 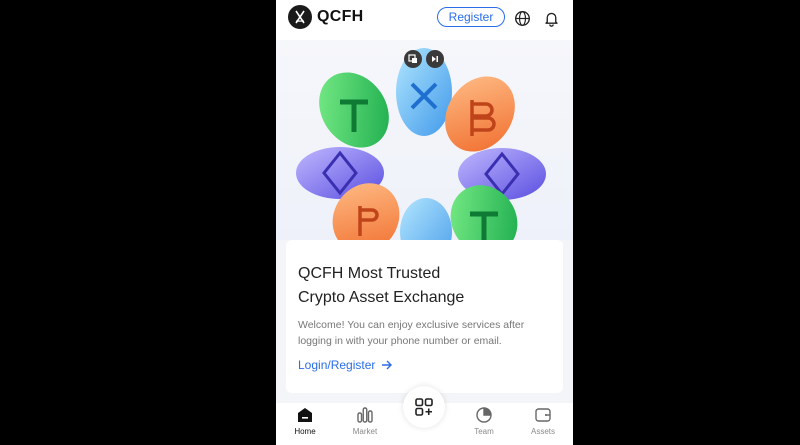 I want to click on brand-logo, so click(x=300, y=17).